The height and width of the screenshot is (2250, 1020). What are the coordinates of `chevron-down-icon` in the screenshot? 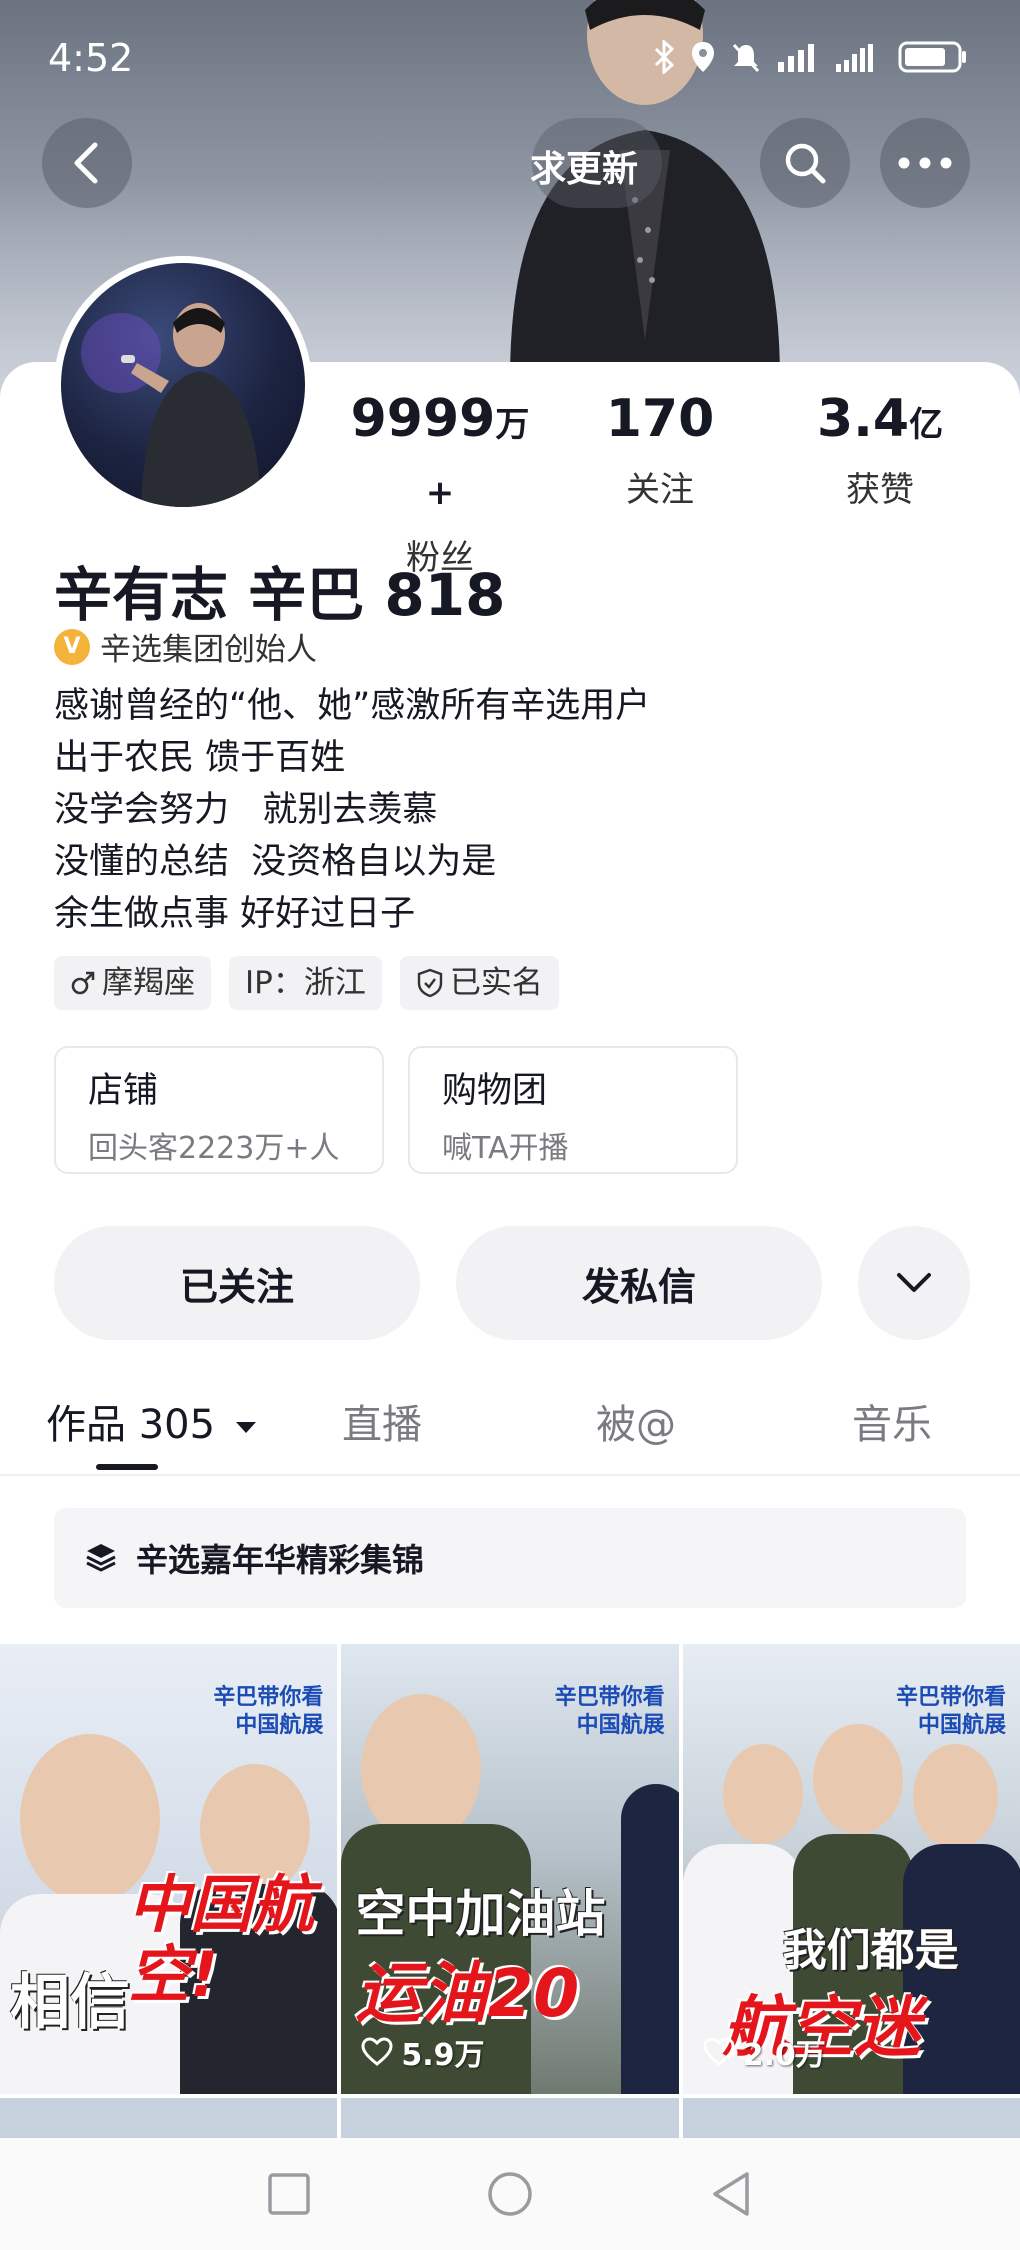 It's located at (914, 1282).